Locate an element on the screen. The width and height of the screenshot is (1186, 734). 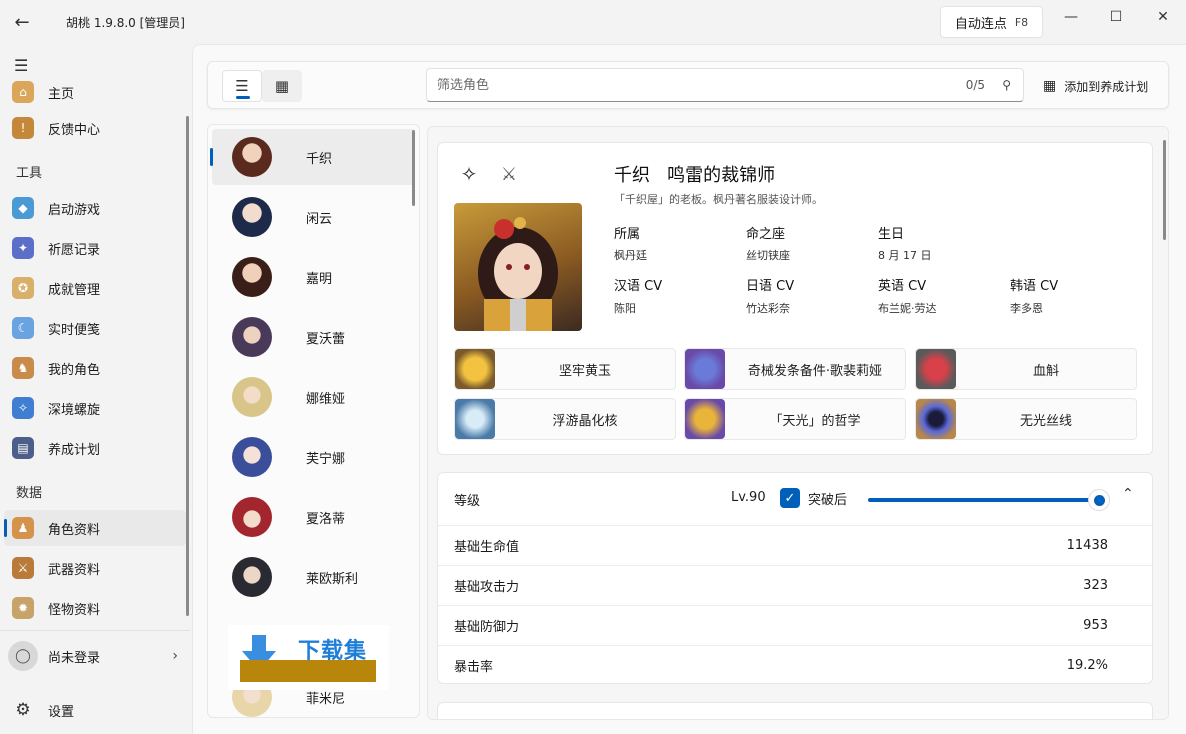
list-item: 千织 is located at coordinates (312, 157).